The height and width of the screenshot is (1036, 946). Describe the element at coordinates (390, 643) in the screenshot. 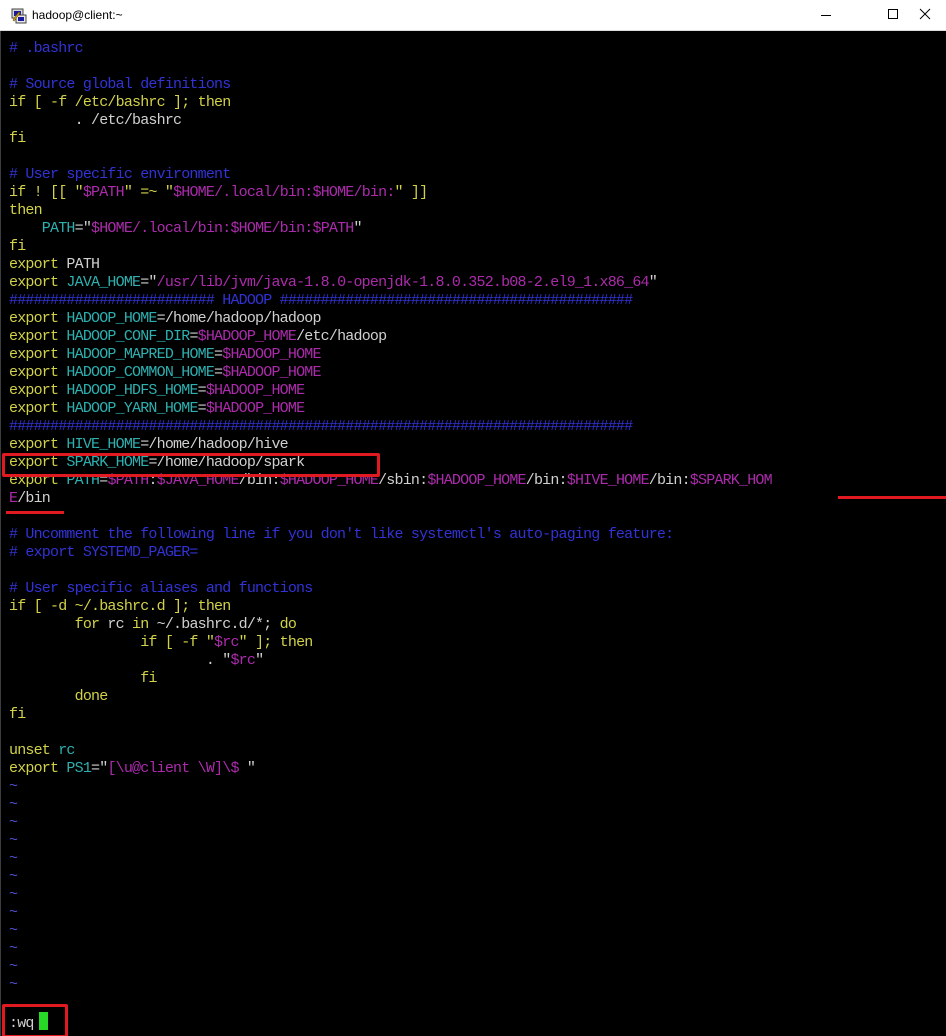

I see `code-line: if [ -f "$rc" ]; then` at that location.